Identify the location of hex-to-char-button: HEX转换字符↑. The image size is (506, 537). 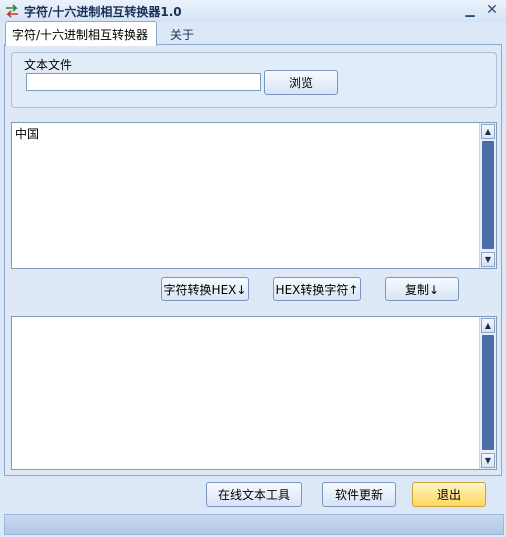
(317, 289).